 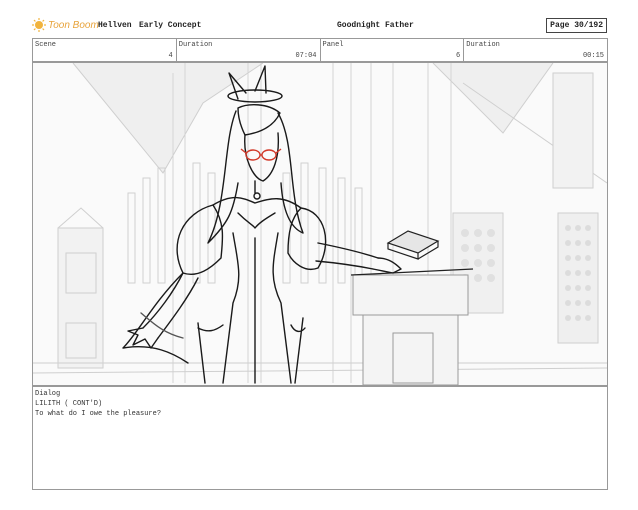 I want to click on episode-name: Early Concept, so click(x=170, y=25).